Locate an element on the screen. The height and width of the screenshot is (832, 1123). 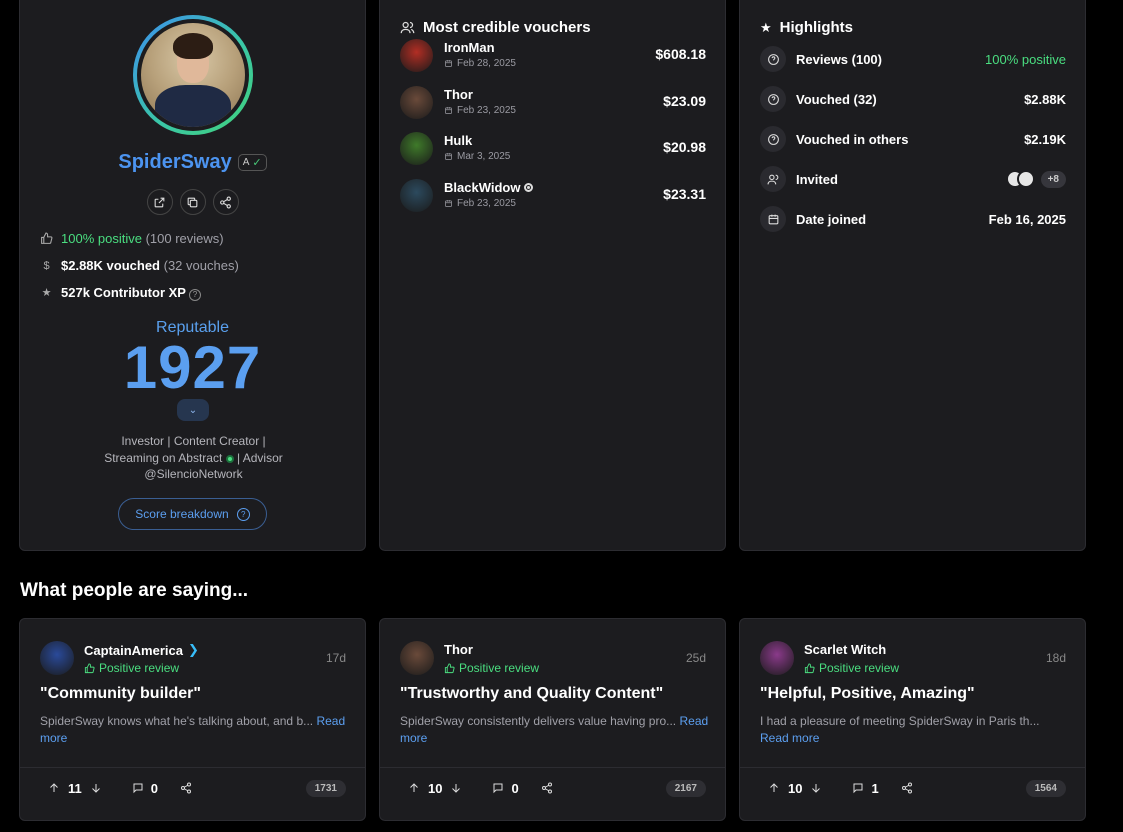
read-more-link: Read more is located at coordinates (789, 738).